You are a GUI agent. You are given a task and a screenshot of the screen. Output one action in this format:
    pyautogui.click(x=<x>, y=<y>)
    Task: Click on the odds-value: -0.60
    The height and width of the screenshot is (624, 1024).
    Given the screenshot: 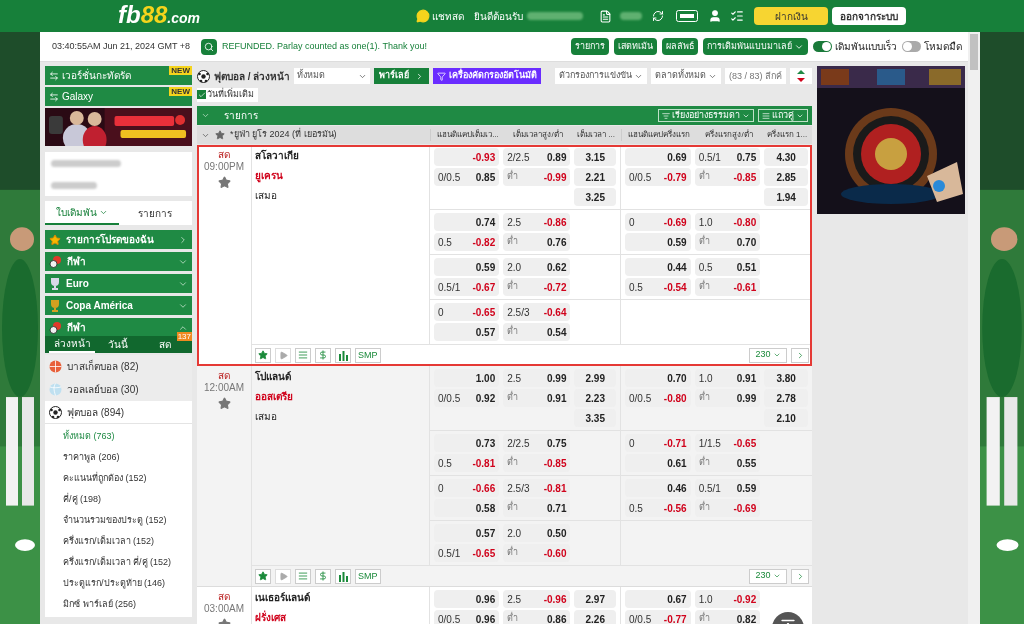 What is the action you would take?
    pyautogui.click(x=555, y=553)
    